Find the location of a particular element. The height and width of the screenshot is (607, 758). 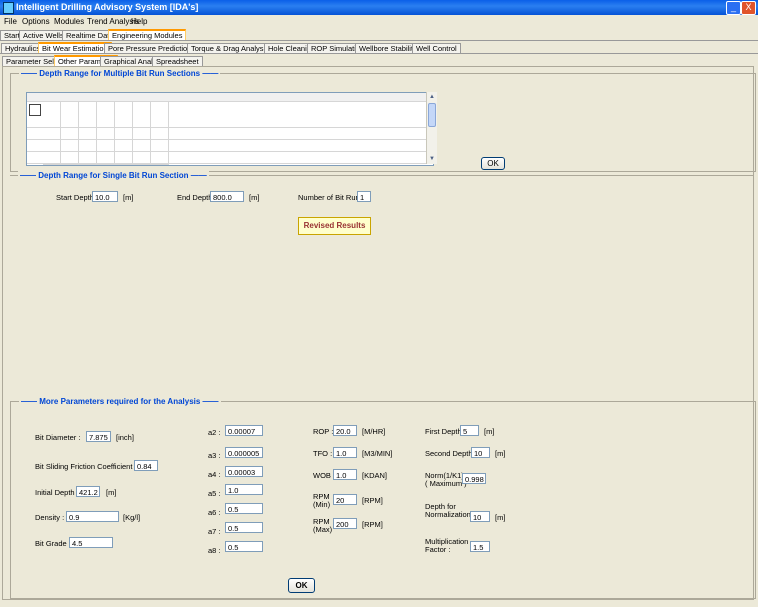

menu-file: File is located at coordinates (10, 21).